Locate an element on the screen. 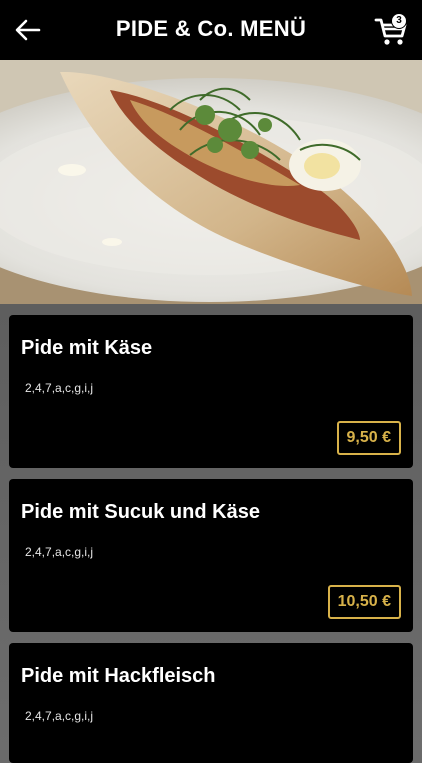 This screenshot has height=763, width=422. cart-button: 3 is located at coordinates (392, 30).